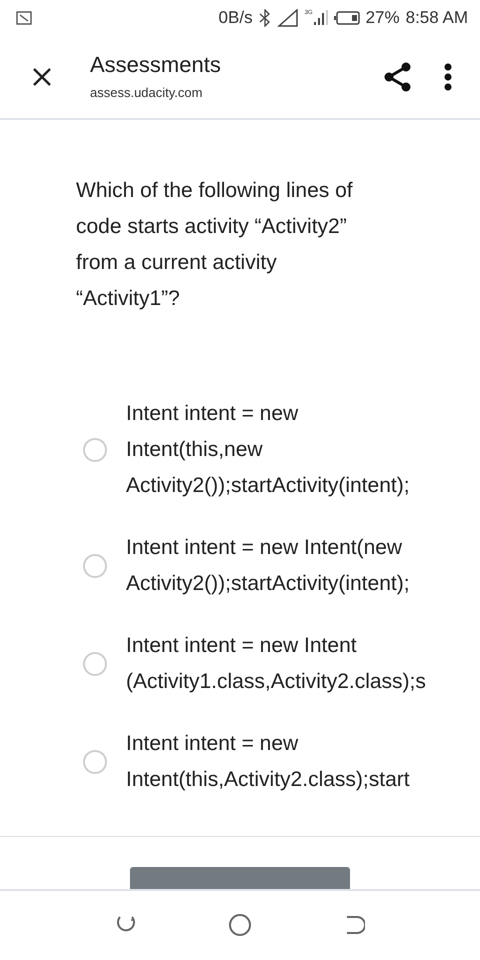  I want to click on battery-icon, so click(347, 17).